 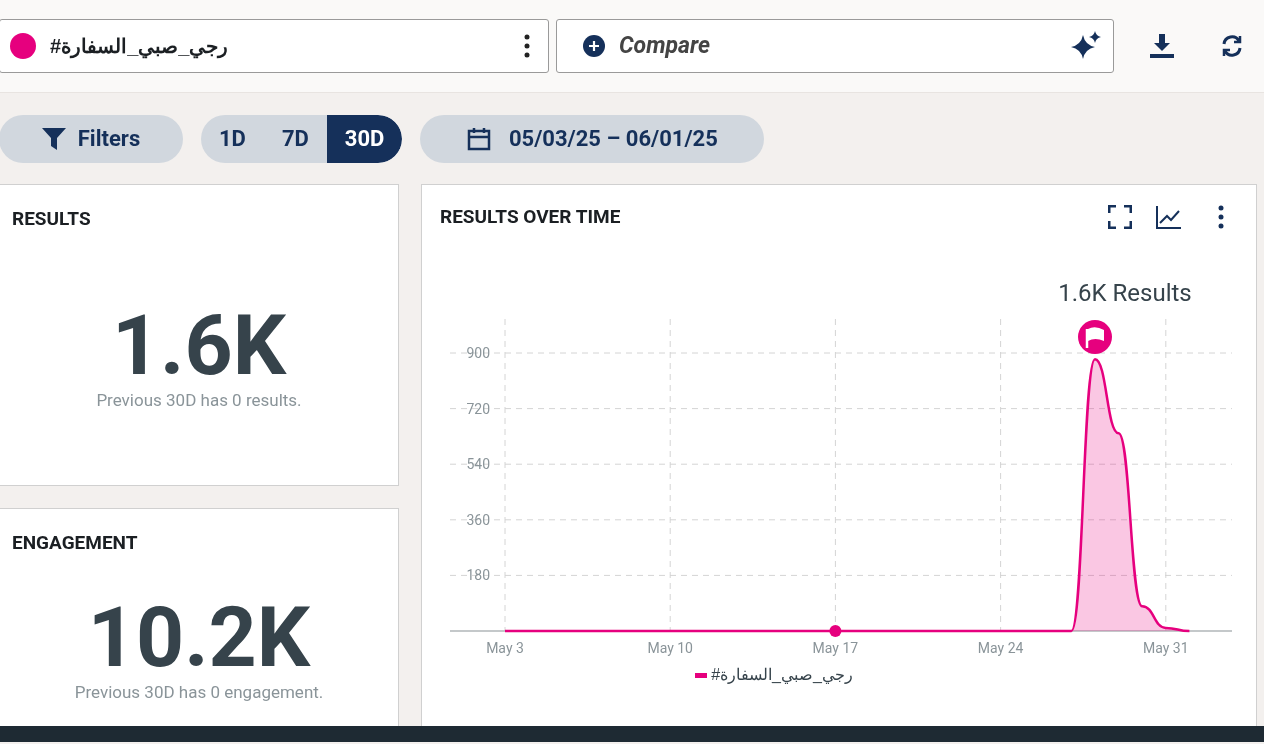 What do you see at coordinates (232, 138) in the screenshot?
I see `range-tab: 1D` at bounding box center [232, 138].